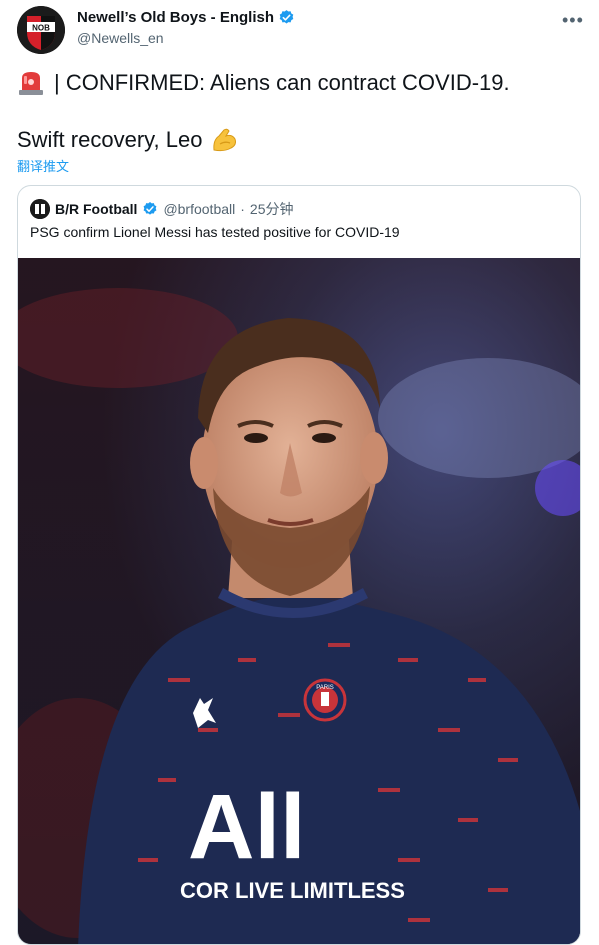 The height and width of the screenshot is (945, 599). What do you see at coordinates (325, 688) in the screenshot?
I see `svg-text: PARIS` at bounding box center [325, 688].